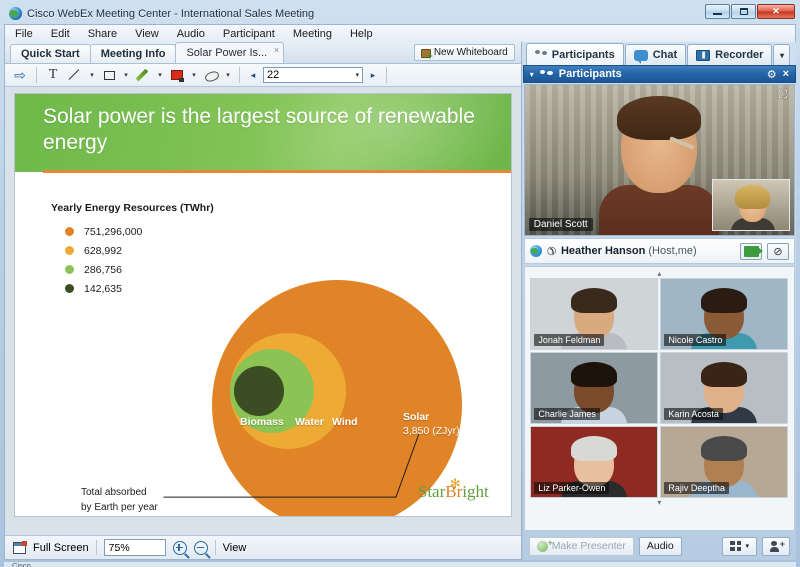 This screenshot has height=567, width=800. What do you see at coordinates (431, 424) in the screenshot?
I see `bubble-label-solar: Solar 3,850 (ZJyr)` at bounding box center [431, 424].